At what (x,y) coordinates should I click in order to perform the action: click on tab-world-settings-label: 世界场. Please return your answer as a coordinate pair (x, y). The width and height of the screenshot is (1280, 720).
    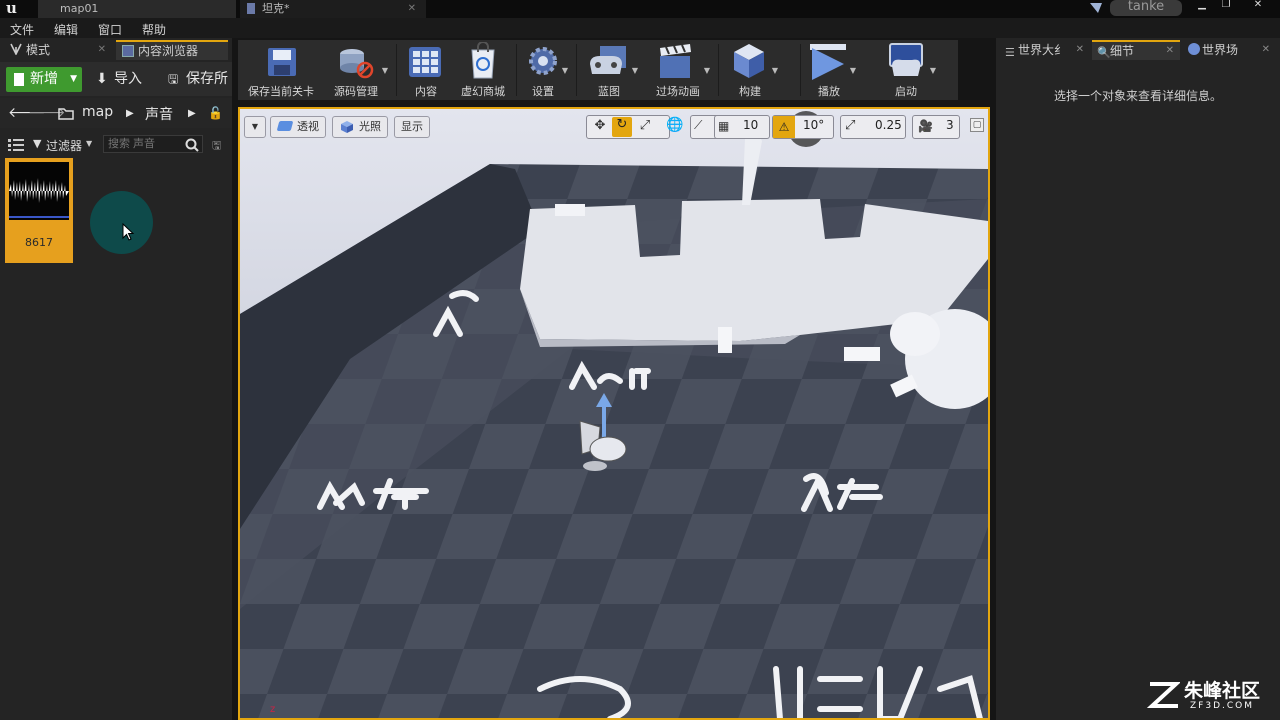
    Looking at the image, I should click on (1220, 50).